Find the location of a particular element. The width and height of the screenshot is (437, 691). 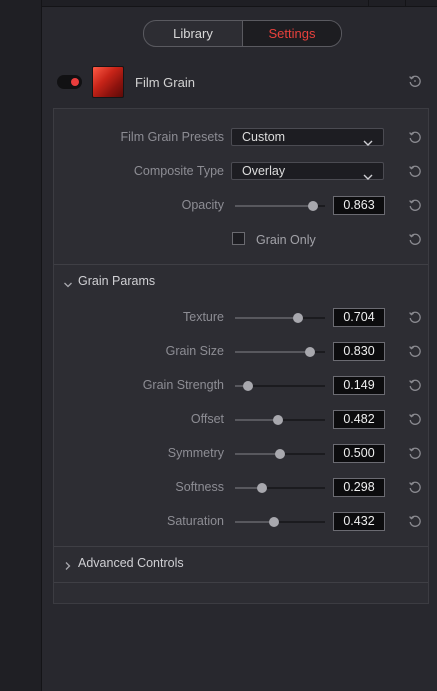

param-value: 0.704 is located at coordinates (359, 317).